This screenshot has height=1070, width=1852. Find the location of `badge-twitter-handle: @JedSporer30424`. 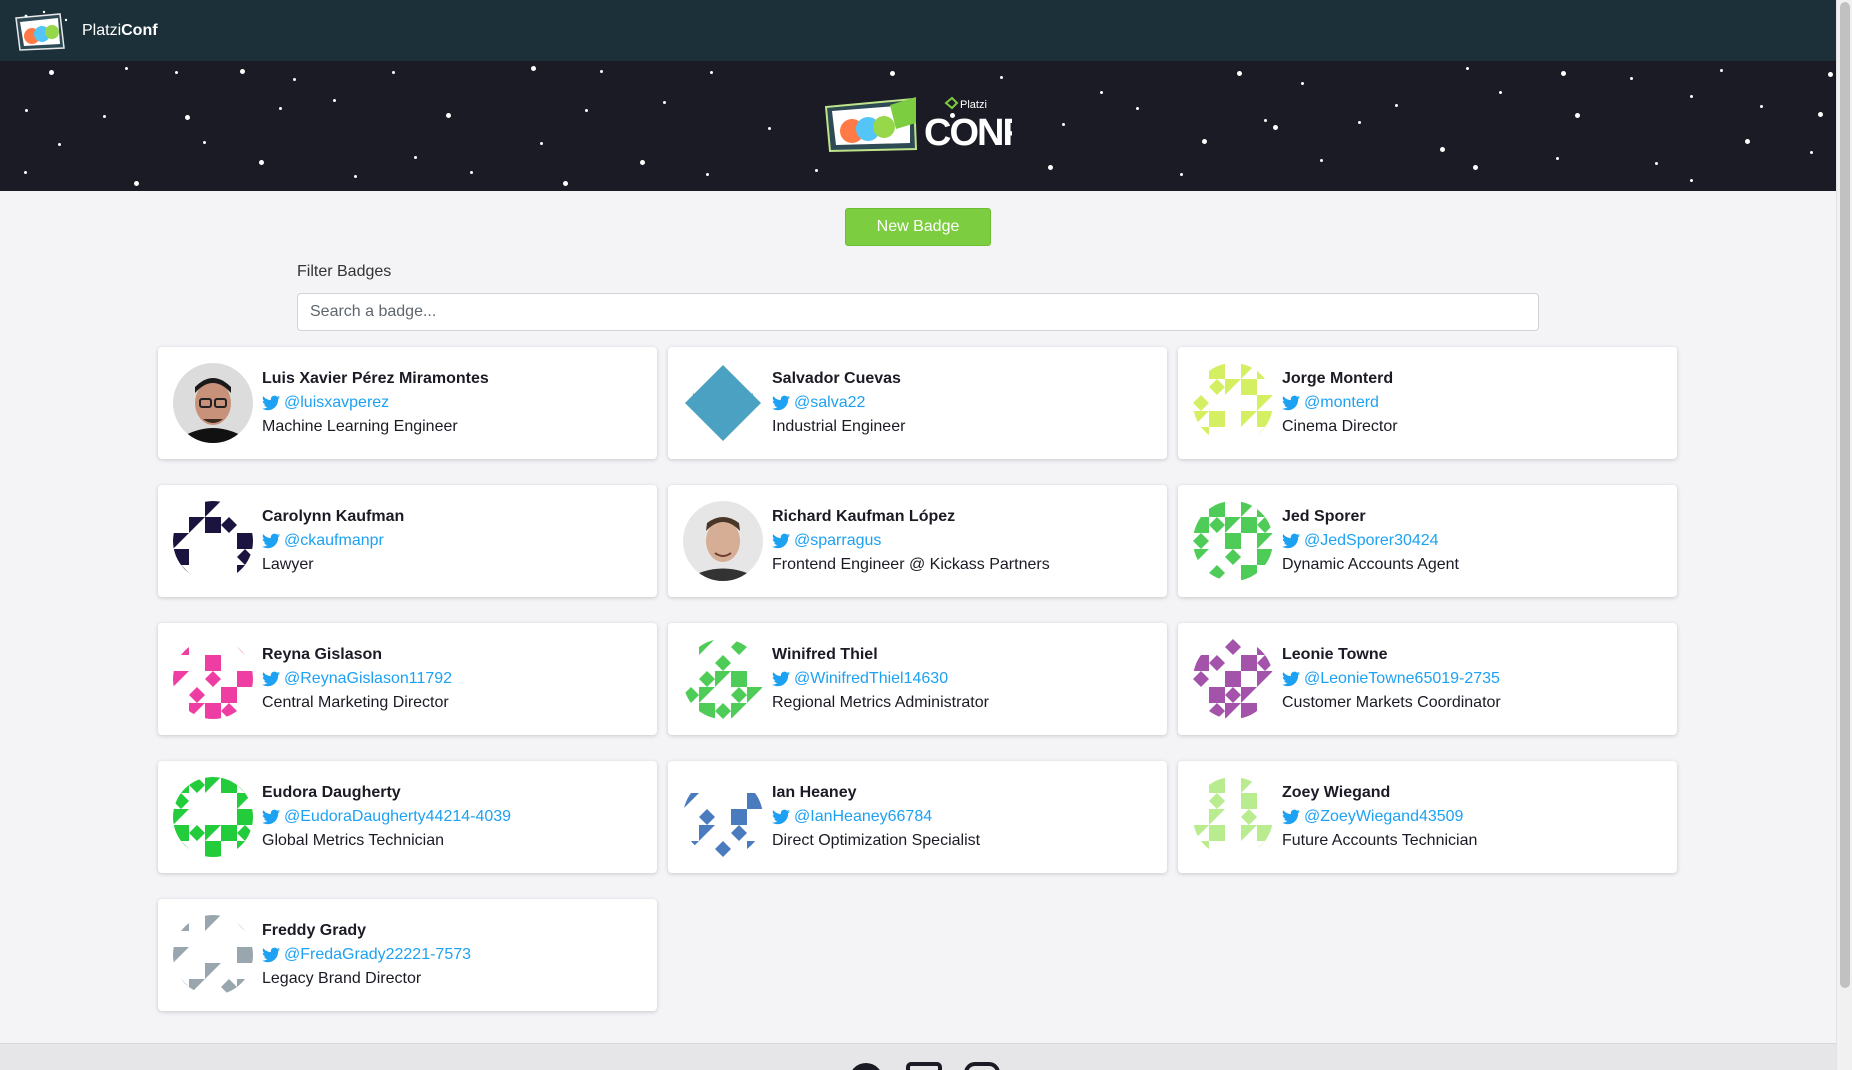

badge-twitter-handle: @JedSporer30424 is located at coordinates (1371, 541).